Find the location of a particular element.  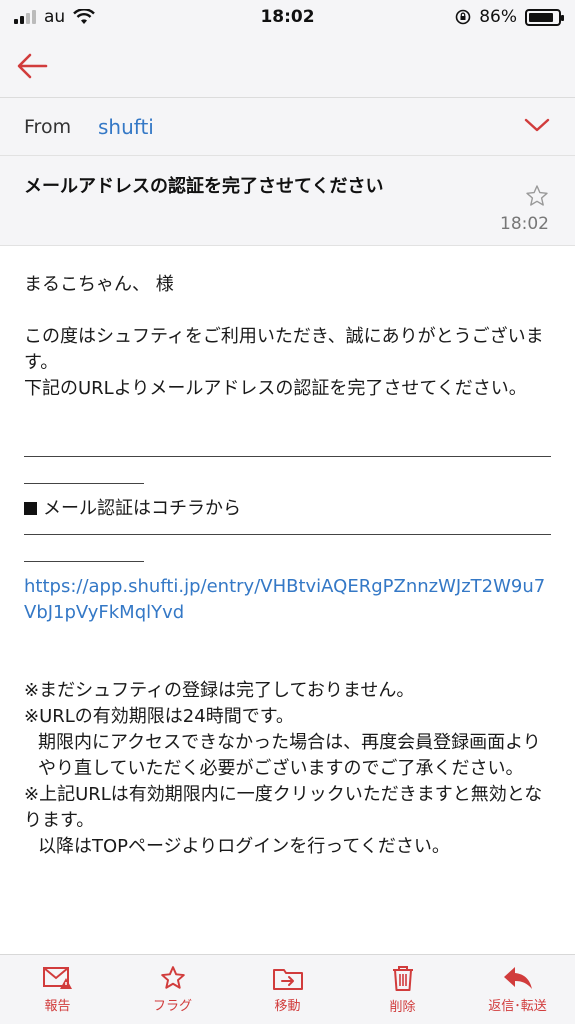

intro-line-2: 下記のURLよりメールアドレスの認証を完了させてください。 is located at coordinates (275, 388).